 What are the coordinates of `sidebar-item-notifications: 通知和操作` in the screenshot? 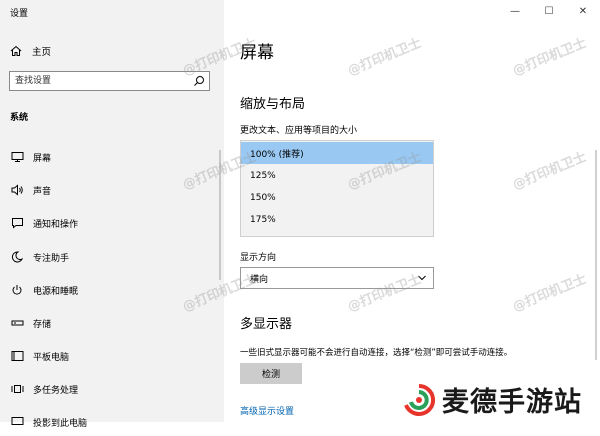 It's located at (106, 223).